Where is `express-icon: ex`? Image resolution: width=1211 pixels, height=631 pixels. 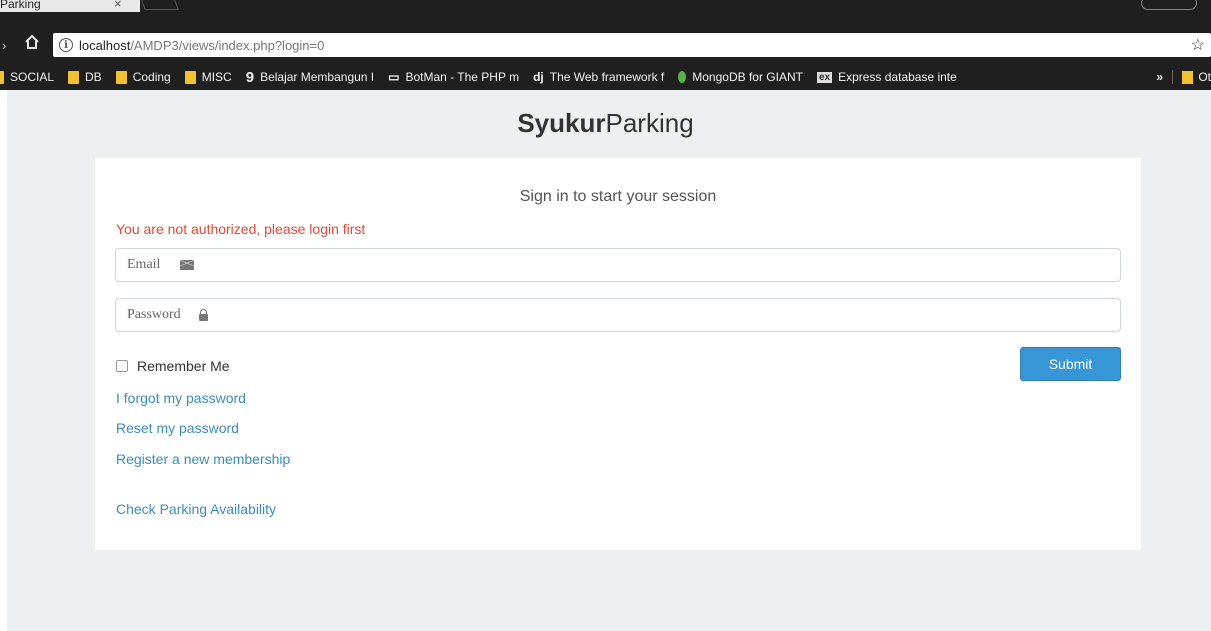
express-icon: ex is located at coordinates (824, 77).